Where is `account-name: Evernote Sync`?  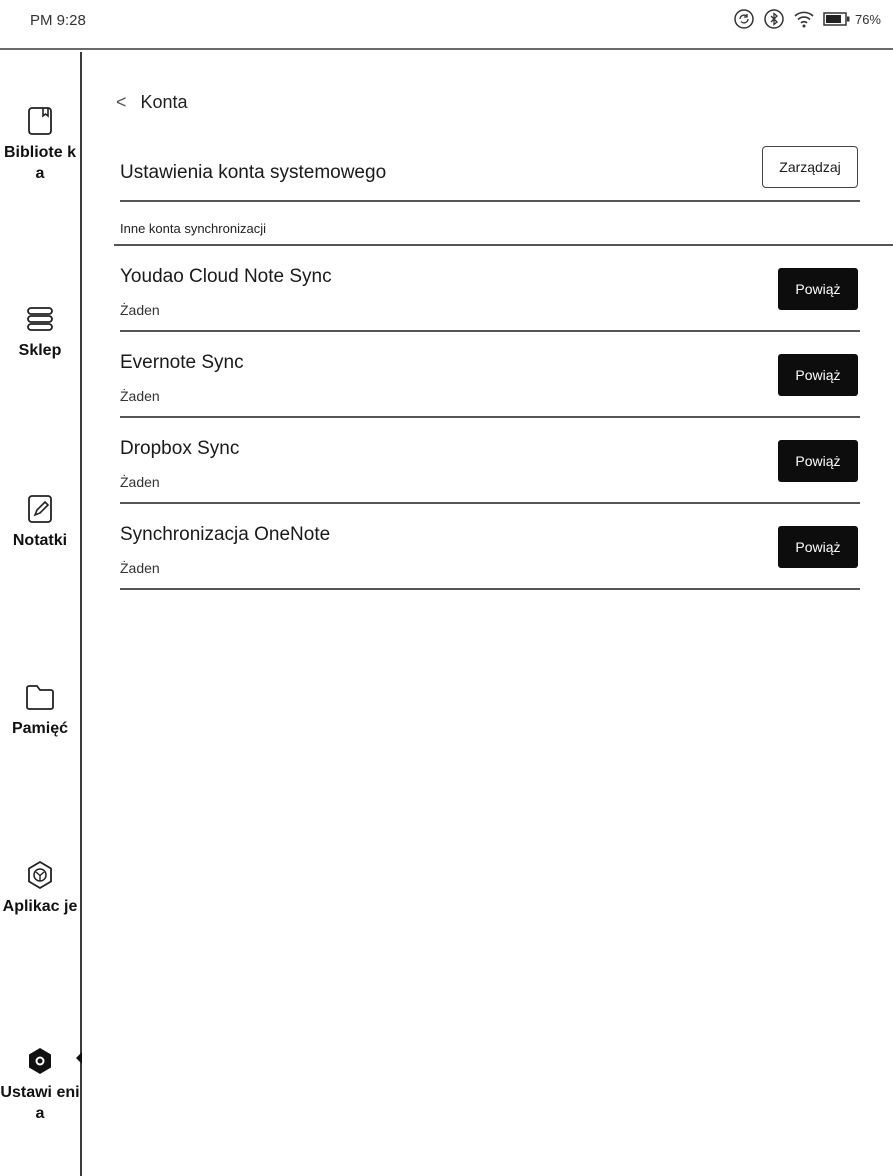
account-name: Evernote Sync is located at coordinates (182, 362).